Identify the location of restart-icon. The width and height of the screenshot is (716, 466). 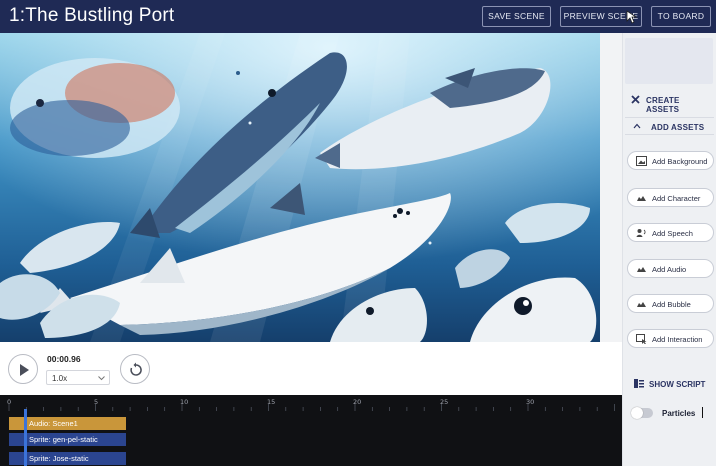
(136, 369).